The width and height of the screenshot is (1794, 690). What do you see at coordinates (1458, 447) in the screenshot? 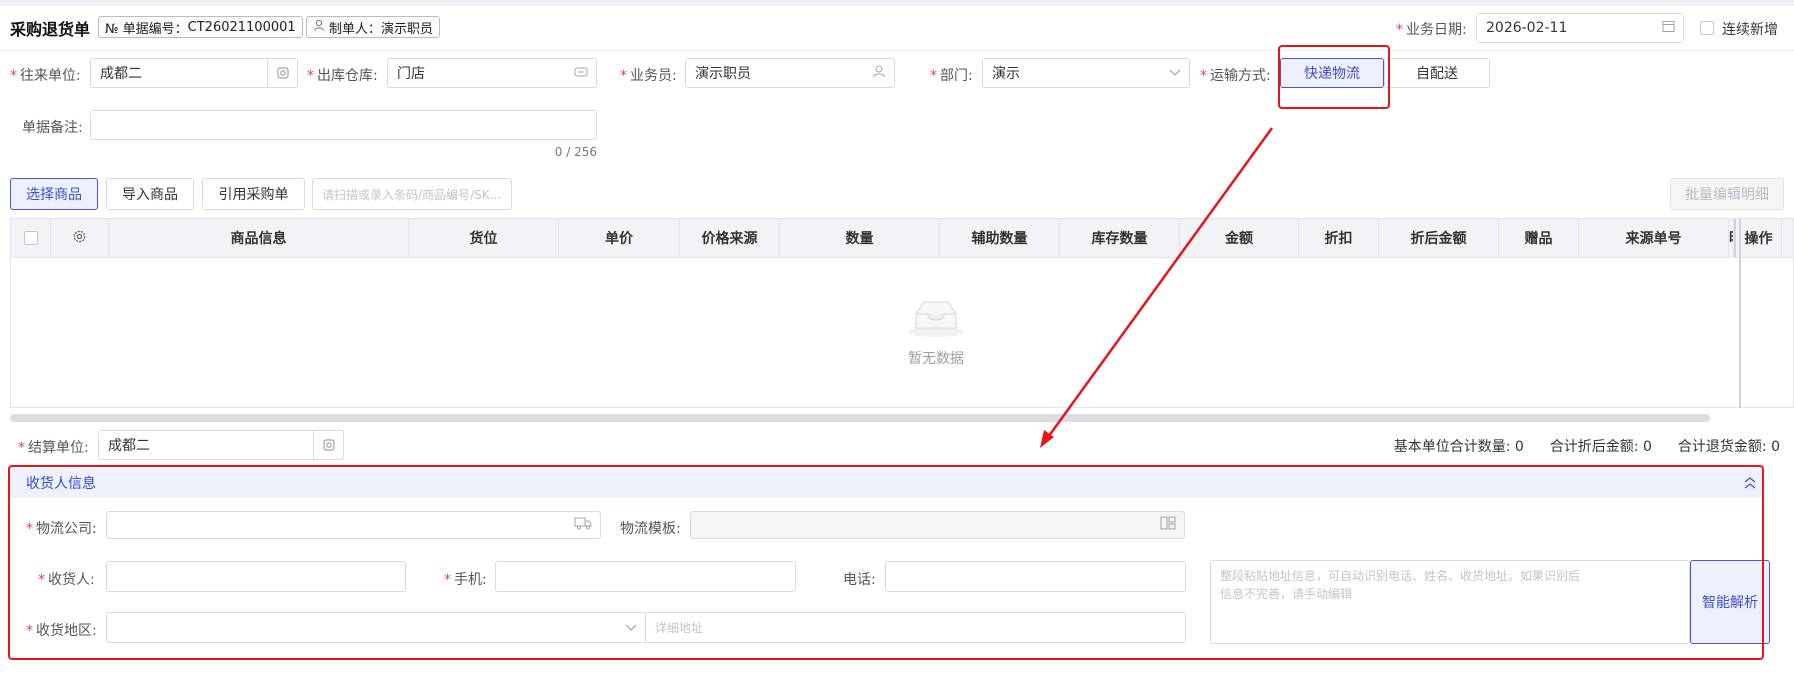
I see `sum-qty: 基本单位合计数量: 0` at bounding box center [1458, 447].